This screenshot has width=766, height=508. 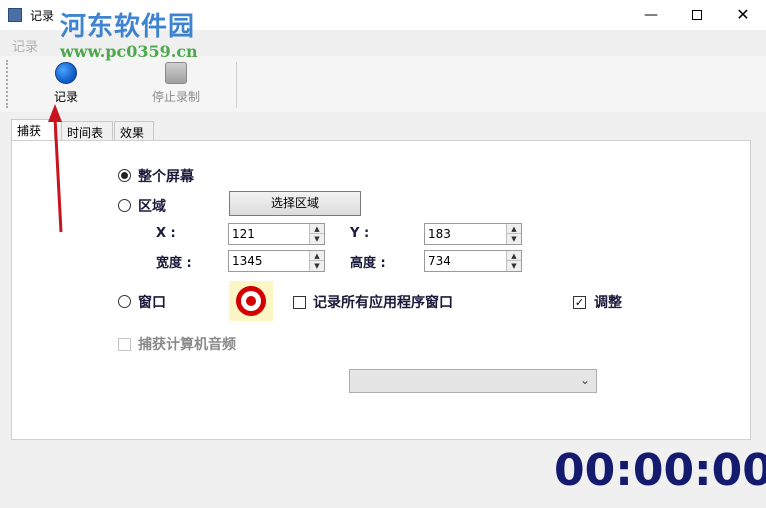 What do you see at coordinates (124, 175) in the screenshot?
I see `full-screen-radio` at bounding box center [124, 175].